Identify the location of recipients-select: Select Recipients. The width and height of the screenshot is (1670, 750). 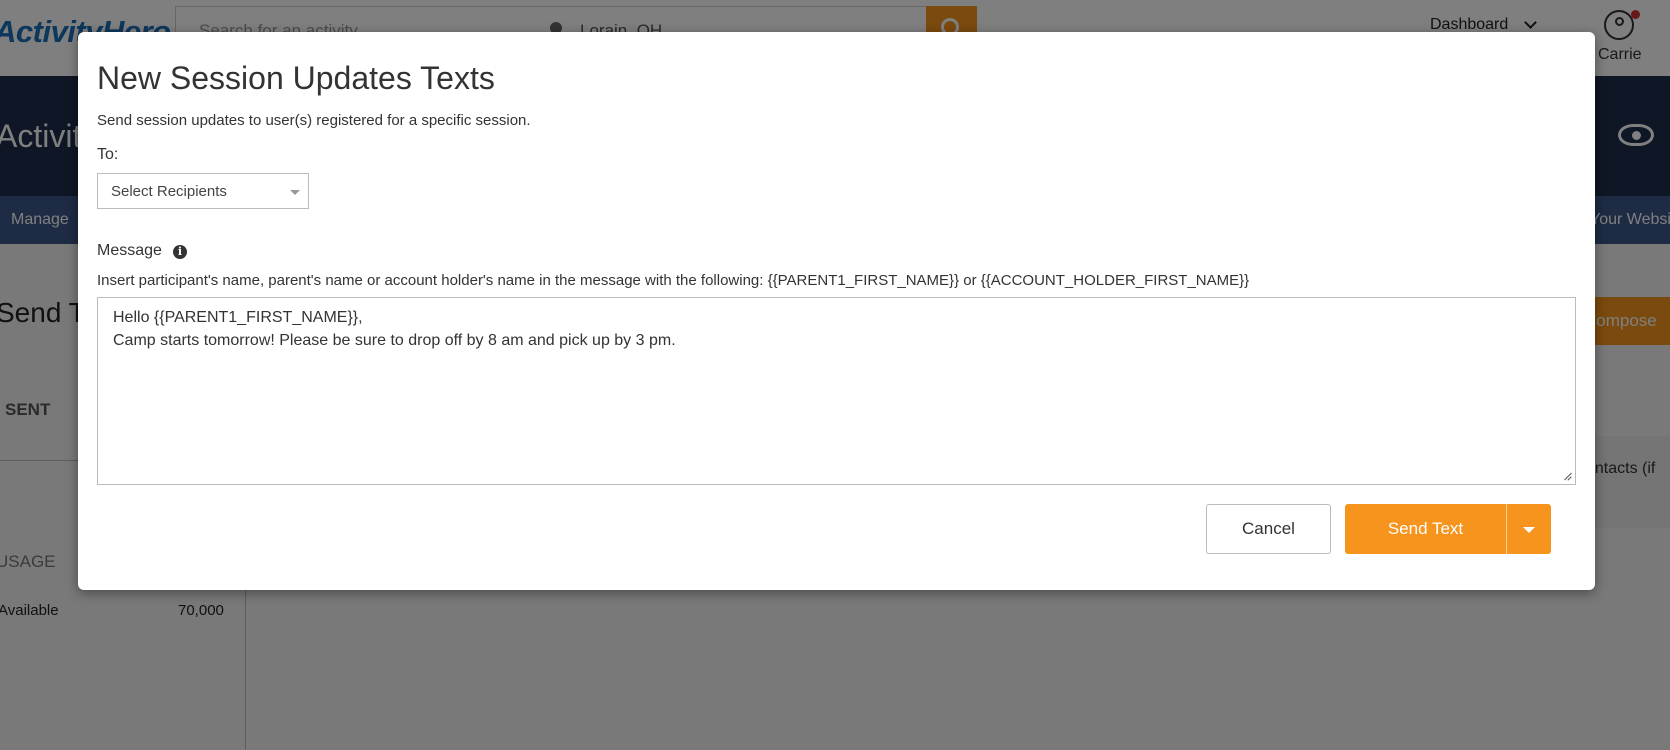
(203, 191).